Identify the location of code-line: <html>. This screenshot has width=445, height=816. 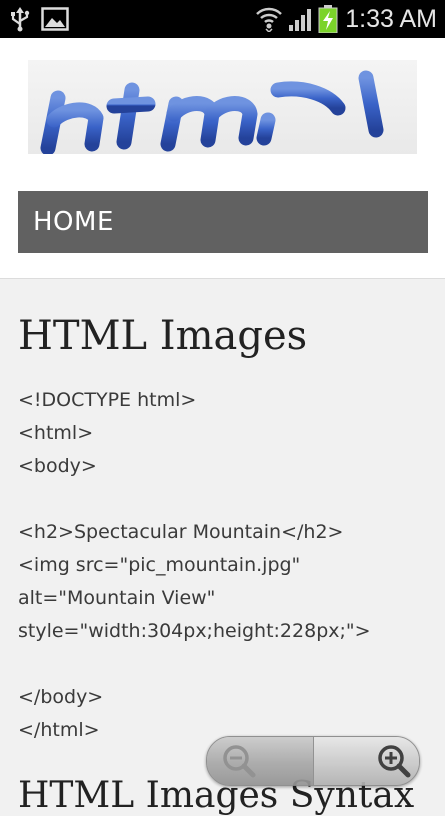
(56, 433).